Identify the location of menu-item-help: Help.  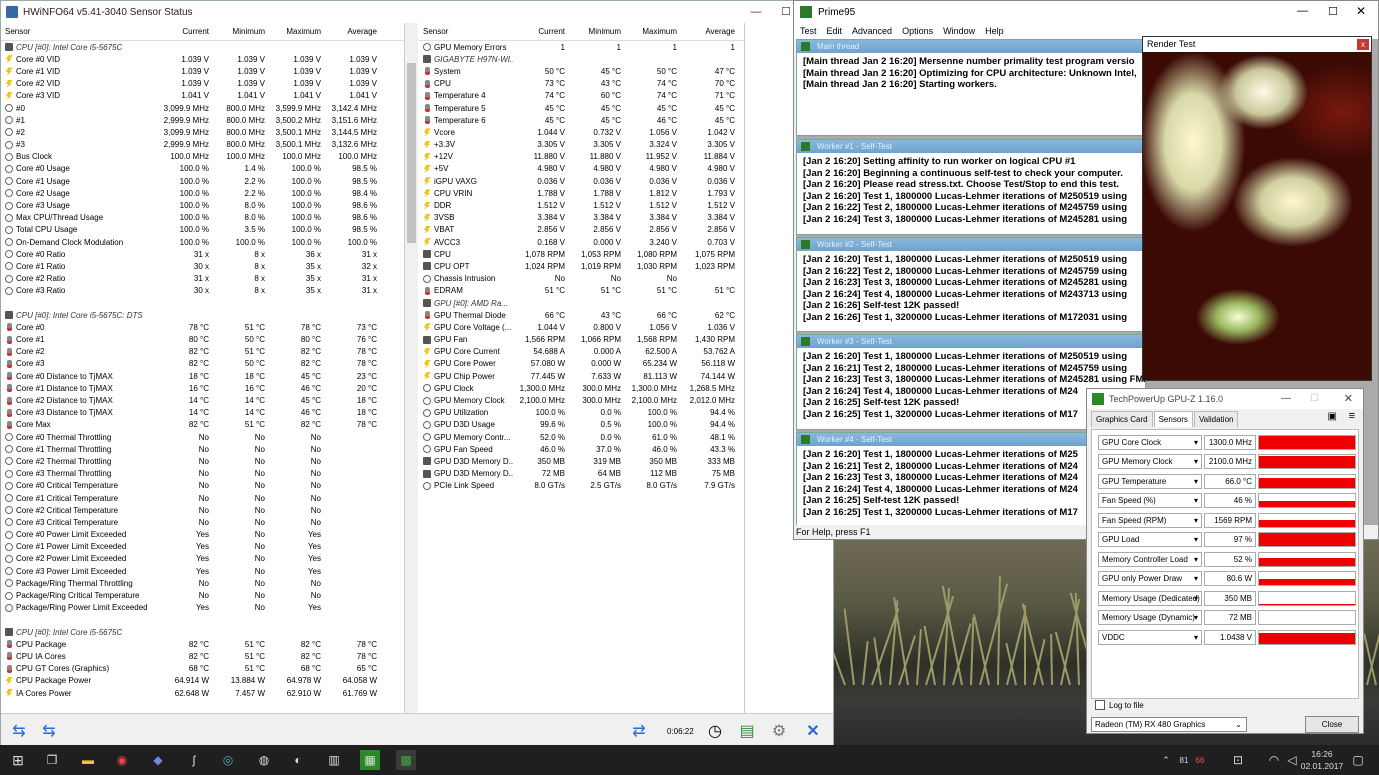
(994, 31).